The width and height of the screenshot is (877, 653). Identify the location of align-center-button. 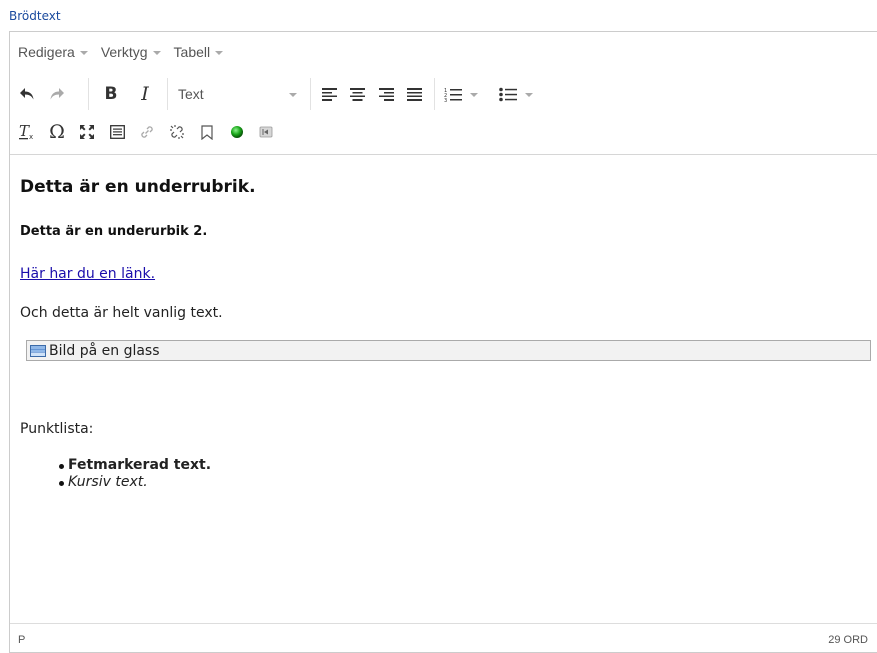
(357, 94).